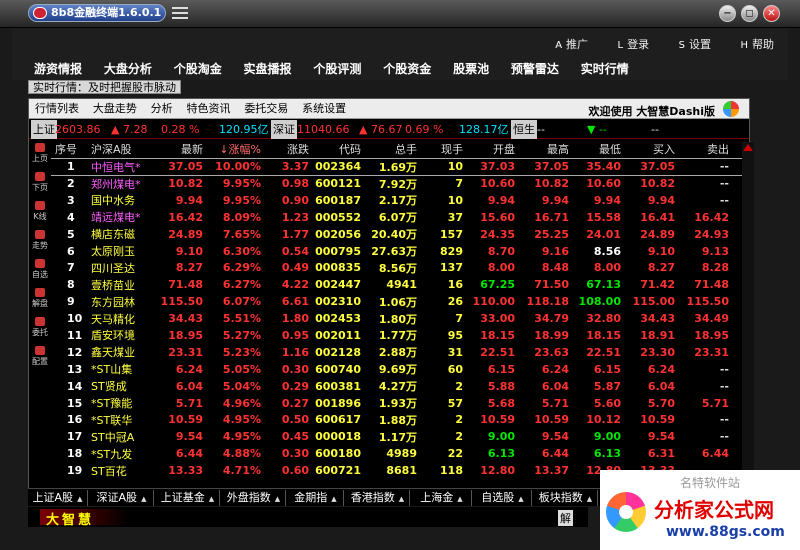 The height and width of the screenshot is (550, 800). What do you see at coordinates (162, 109) in the screenshot?
I see `submenu-item: 分析` at bounding box center [162, 109].